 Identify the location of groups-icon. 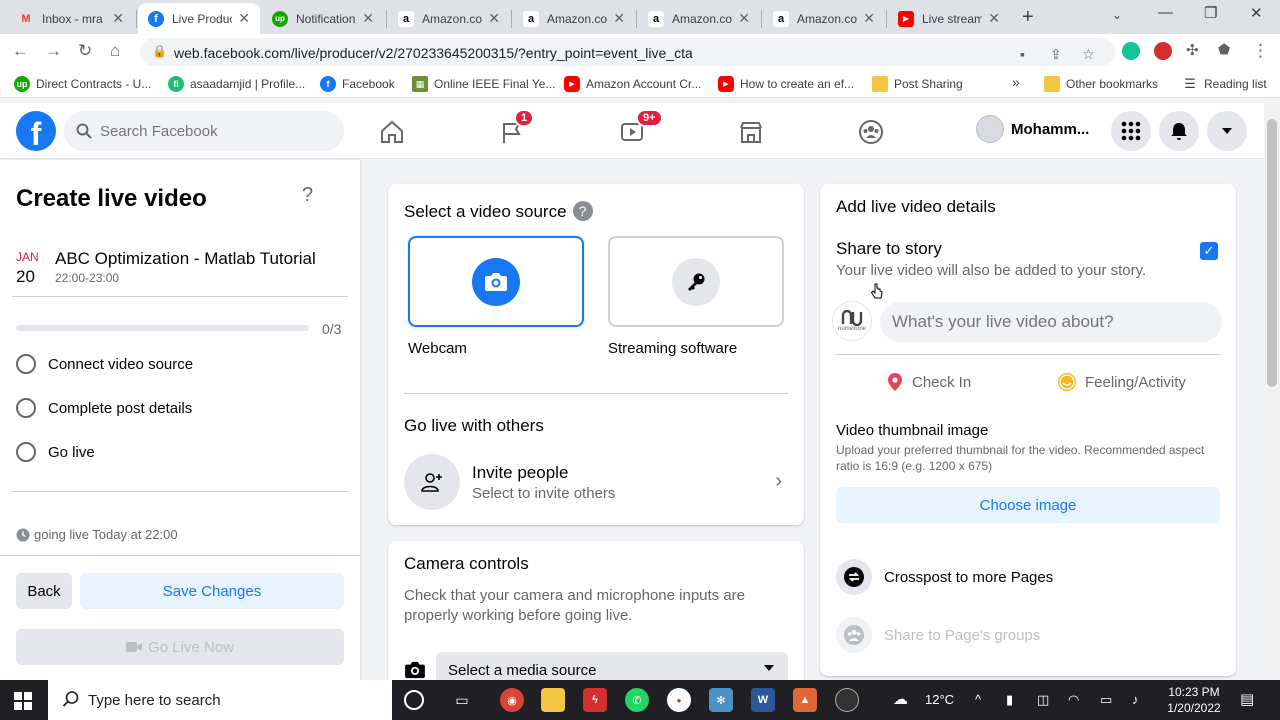
(871, 132).